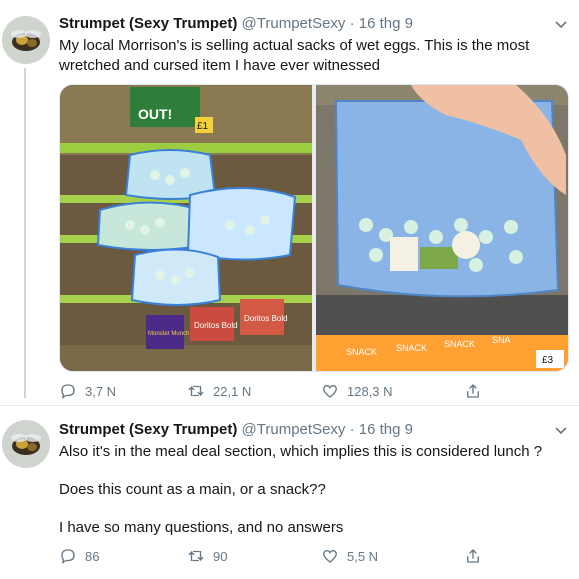 This screenshot has width=579, height=579. Describe the element at coordinates (201, 527) in the screenshot. I see `tweet-paragraph: I have so many questions, and no answers` at that location.